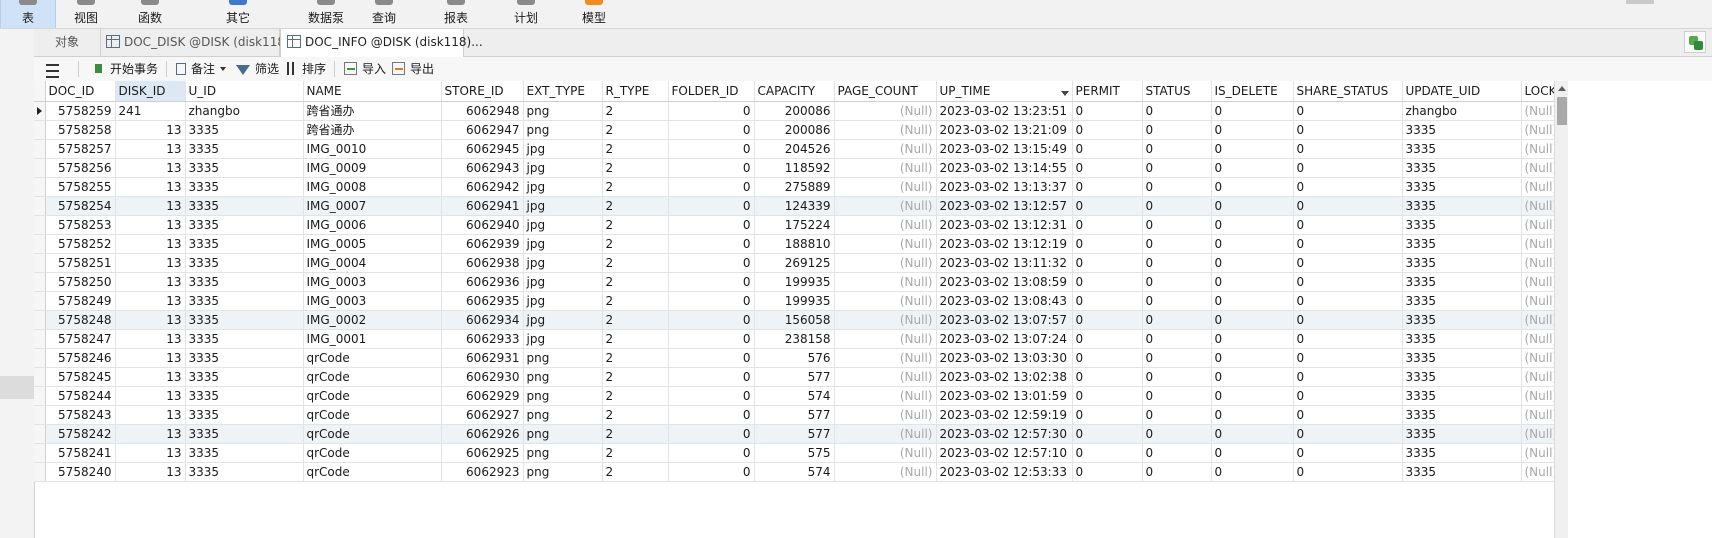 The width and height of the screenshot is (1712, 538). What do you see at coordinates (482, 282) in the screenshot?
I see `cell-store-id: 6062936` at bounding box center [482, 282].